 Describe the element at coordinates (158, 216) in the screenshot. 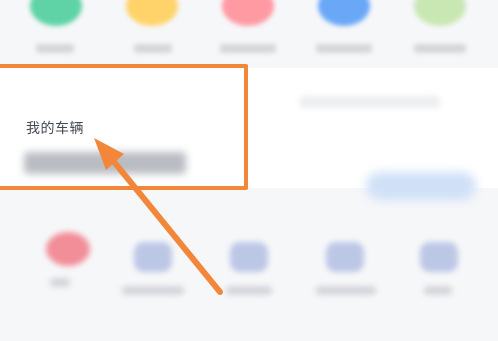

I see `arrow-icon` at that location.